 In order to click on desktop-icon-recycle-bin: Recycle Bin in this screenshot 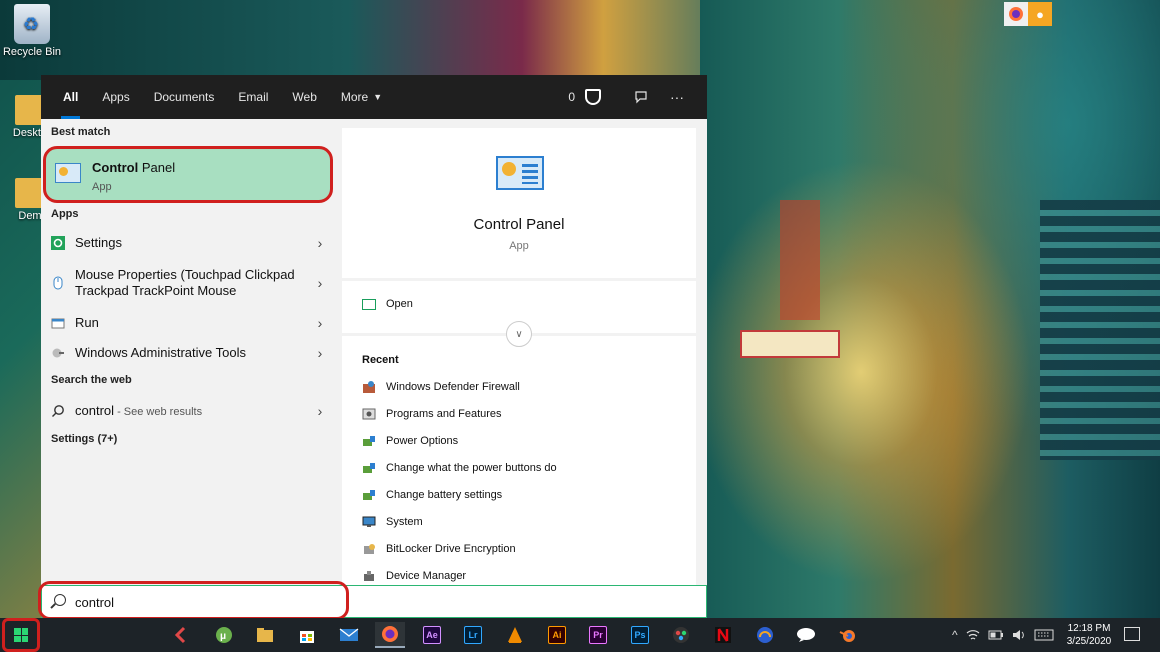, I will do `click(32, 31)`.